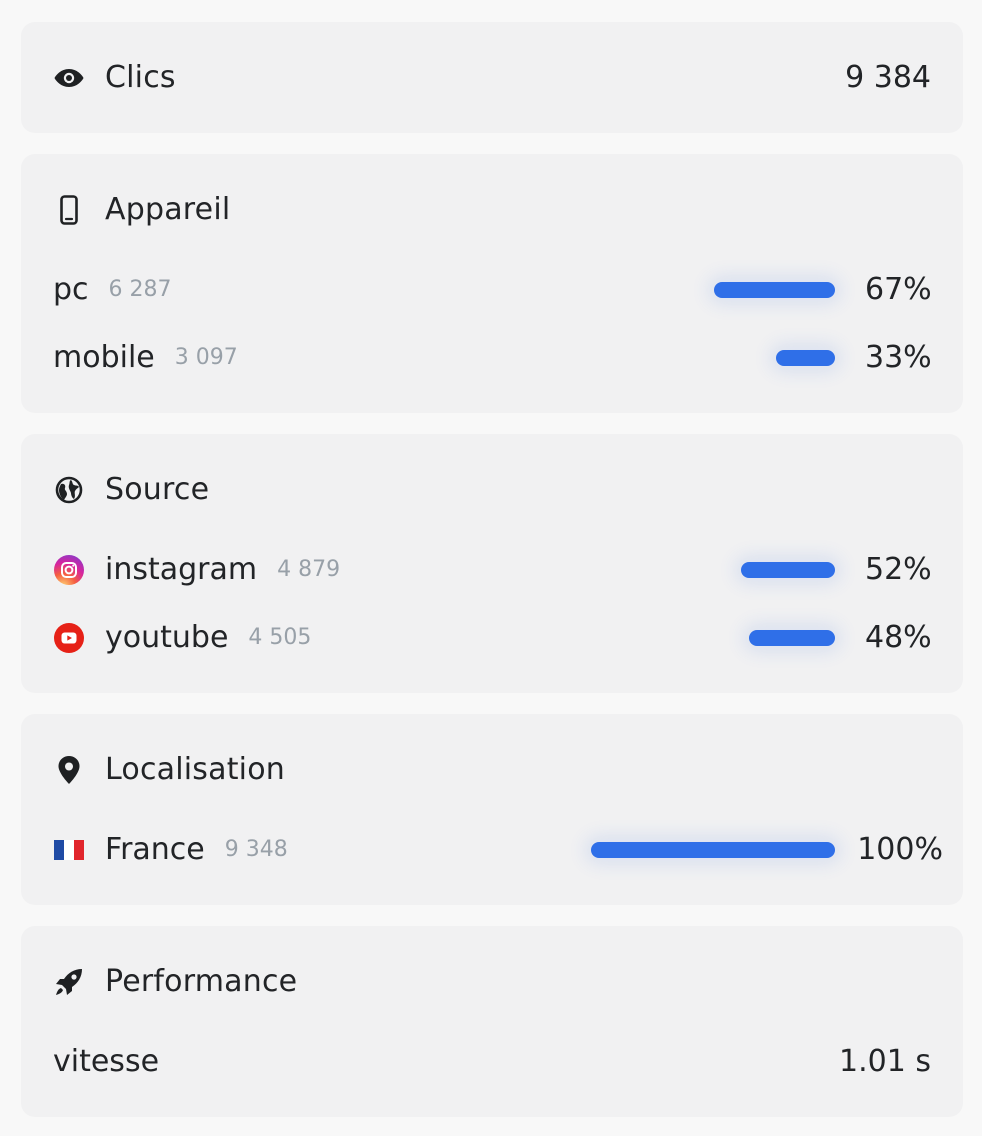 This screenshot has height=1136, width=982. Describe the element at coordinates (155, 849) in the screenshot. I see `location-label: France` at that location.